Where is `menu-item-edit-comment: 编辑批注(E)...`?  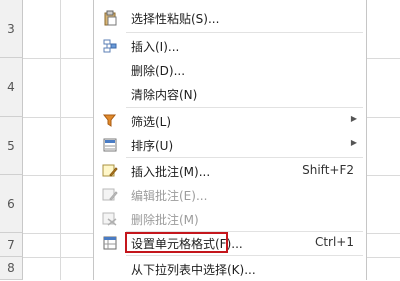 menu-item-edit-comment: 编辑批注(E)... is located at coordinates (230, 195).